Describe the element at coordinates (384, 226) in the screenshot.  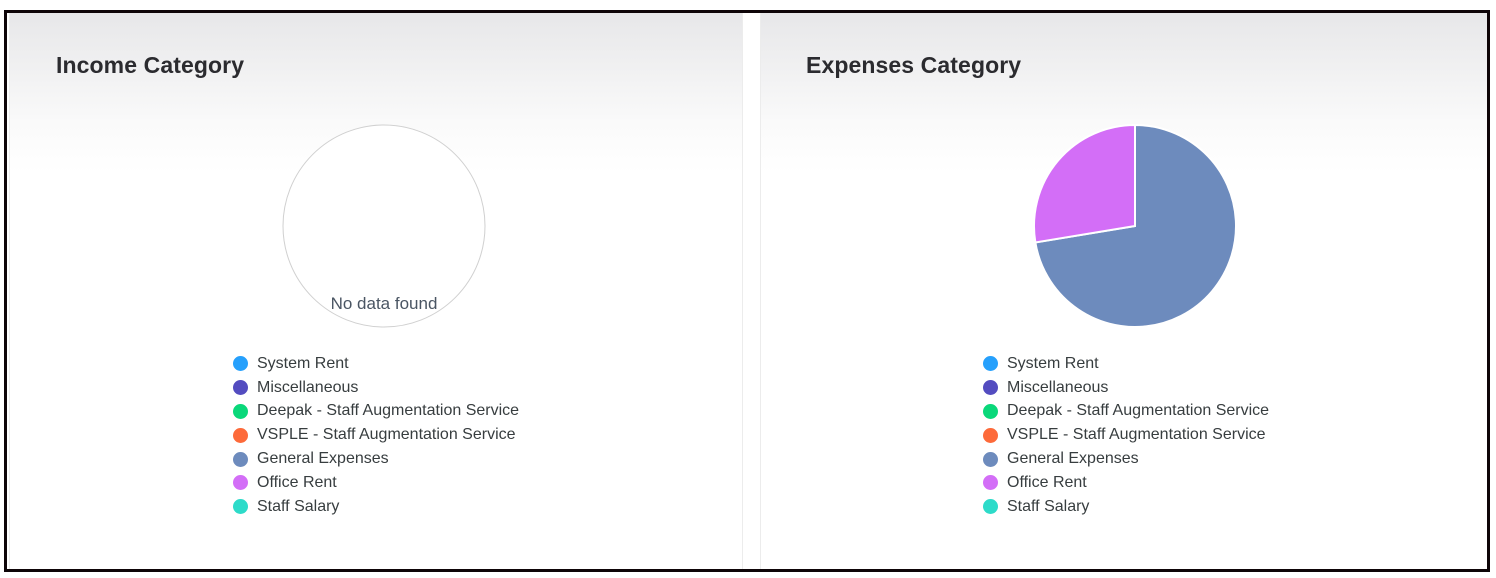
I see `income-pie-chart: No data found` at that location.